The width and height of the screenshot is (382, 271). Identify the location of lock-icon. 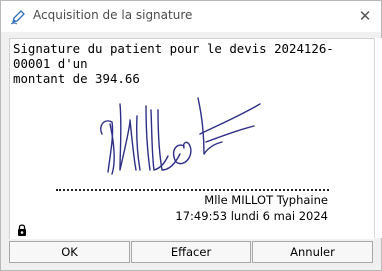
(22, 229).